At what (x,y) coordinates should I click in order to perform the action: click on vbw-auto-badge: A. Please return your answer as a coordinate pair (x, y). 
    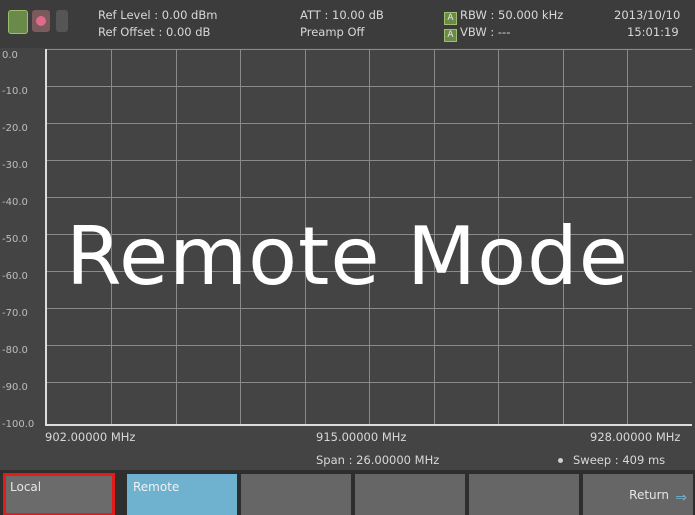
    Looking at the image, I should click on (450, 35).